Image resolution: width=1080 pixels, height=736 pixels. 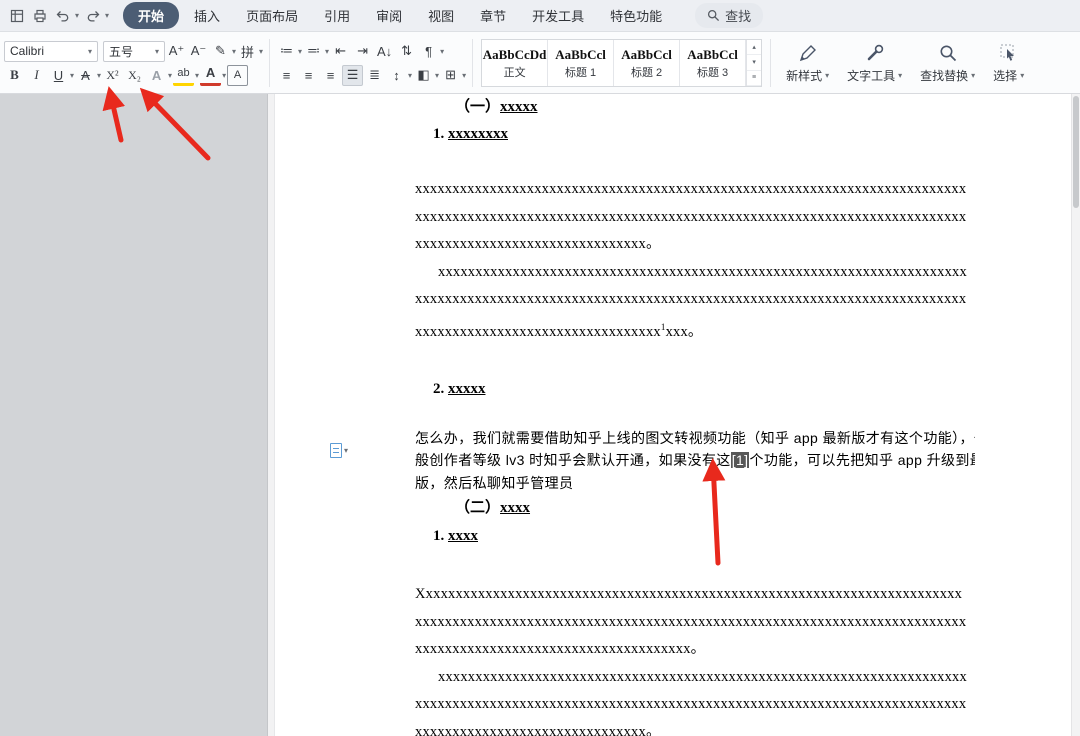 What do you see at coordinates (313, 51) in the screenshot?
I see `numbered-list-icon: ≕` at bounding box center [313, 51].